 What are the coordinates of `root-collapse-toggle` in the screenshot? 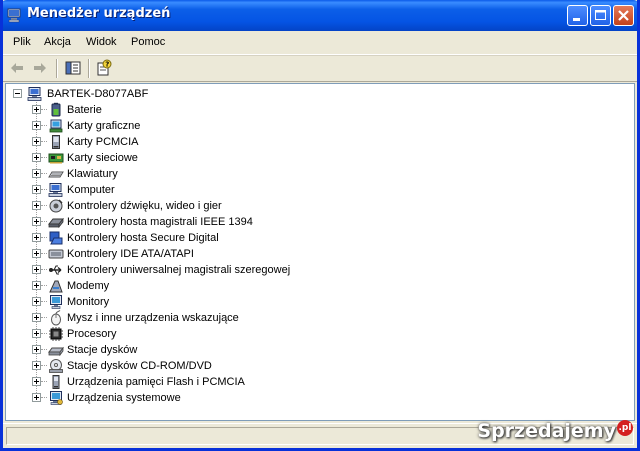 It's located at (17, 93).